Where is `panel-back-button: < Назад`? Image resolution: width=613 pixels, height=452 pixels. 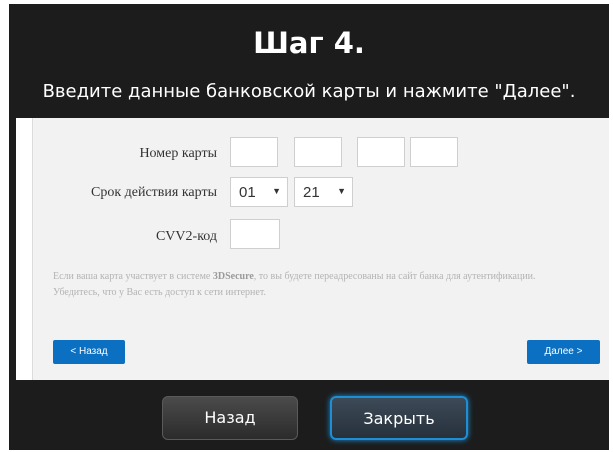
panel-back-button: < Назад is located at coordinates (89, 352).